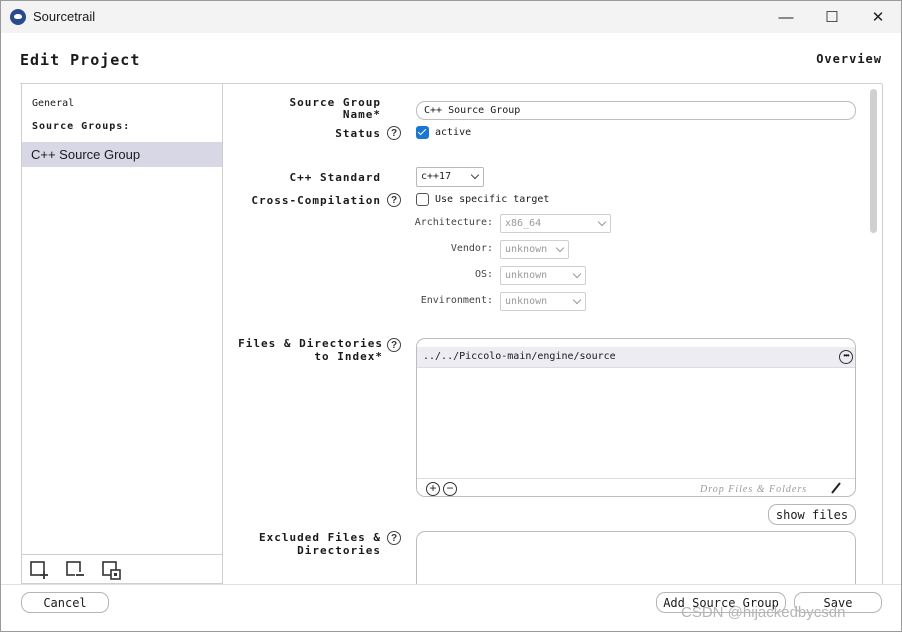  I want to click on cpp-standard-dropdown: c++17, so click(450, 177).